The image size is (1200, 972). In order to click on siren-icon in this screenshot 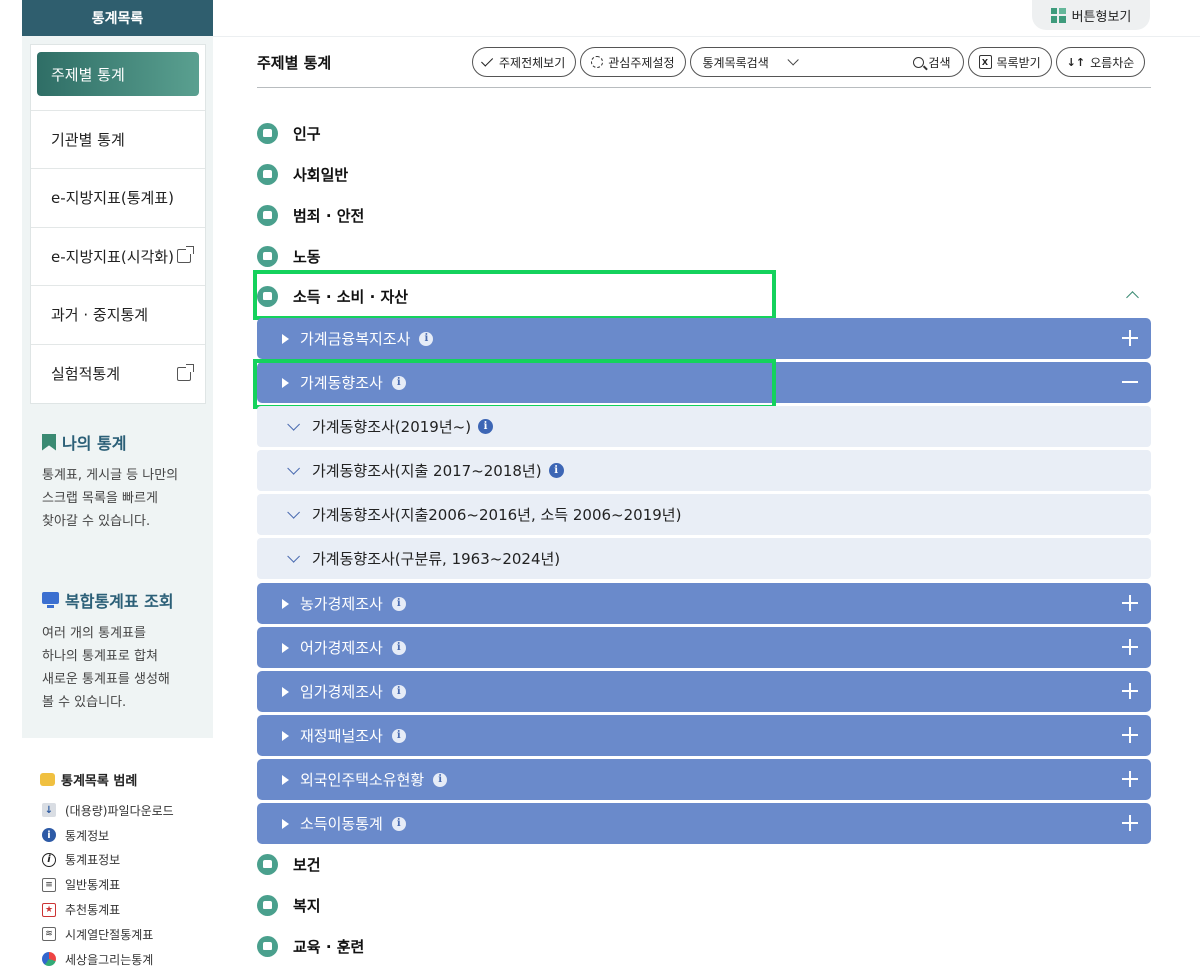, I will do `click(267, 215)`.